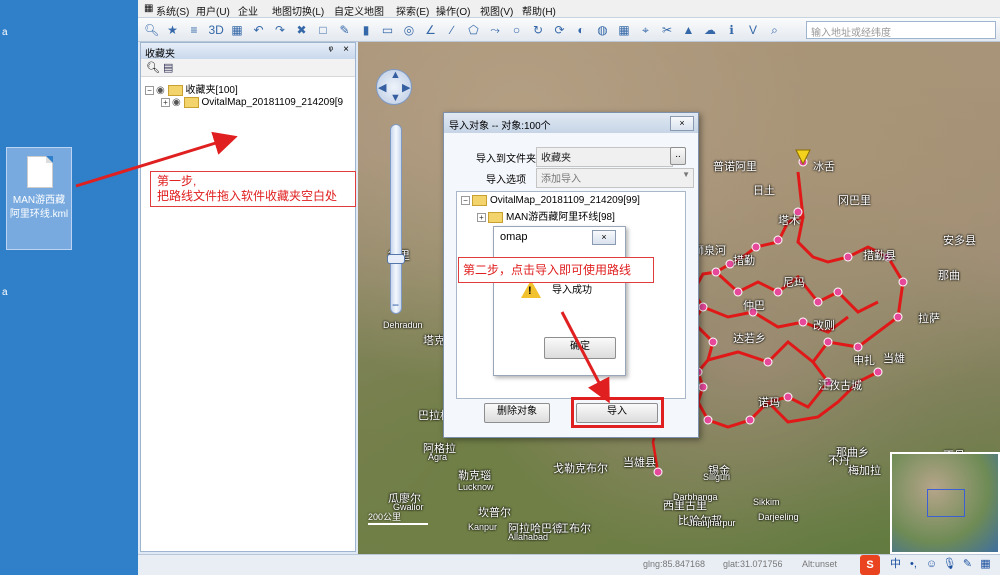 The width and height of the screenshot is (1000, 575). Describe the element at coordinates (248, 10) in the screenshot. I see `menu-enterprise: 企业` at that location.